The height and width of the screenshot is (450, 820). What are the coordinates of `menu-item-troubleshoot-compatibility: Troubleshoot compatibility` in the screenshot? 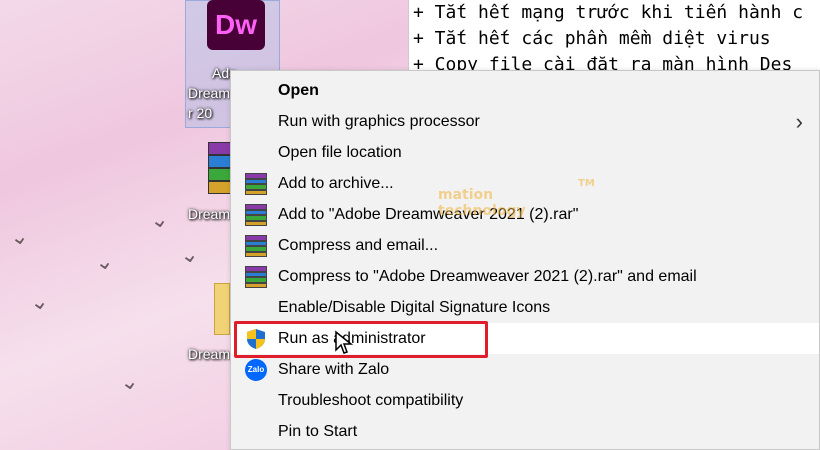 It's located at (525, 400).